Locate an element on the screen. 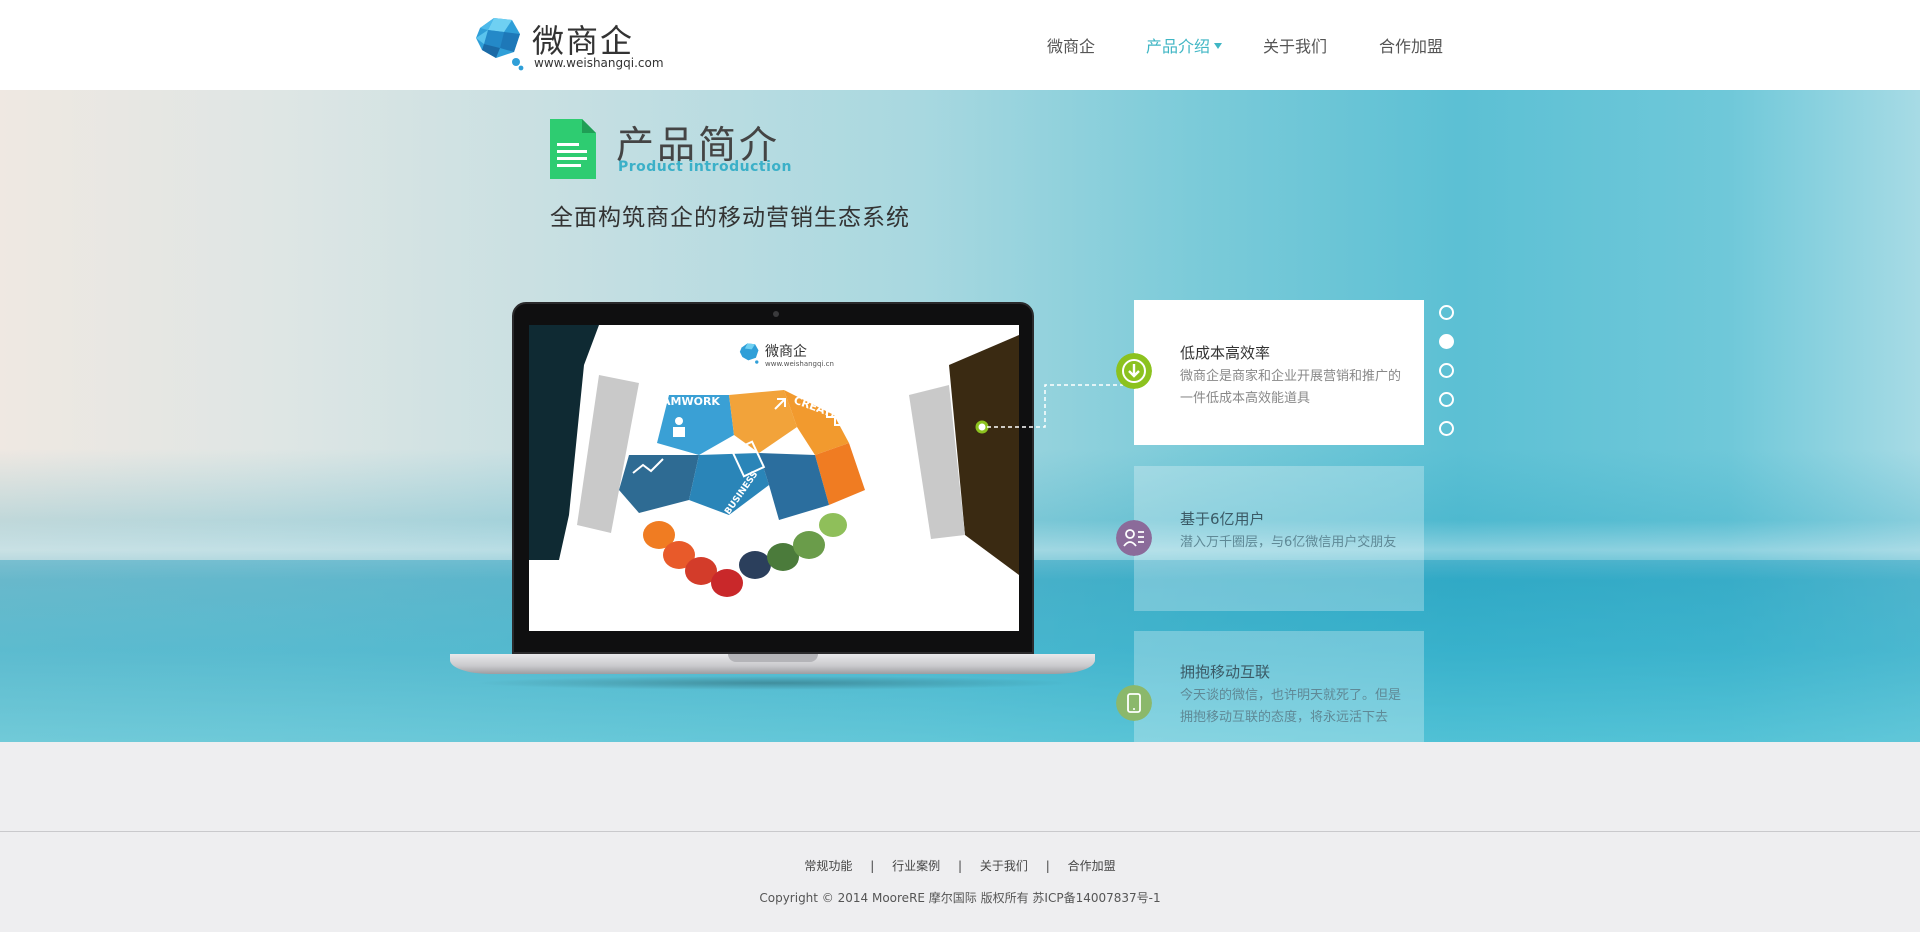  feature-connector-line is located at coordinates (1049, 409).